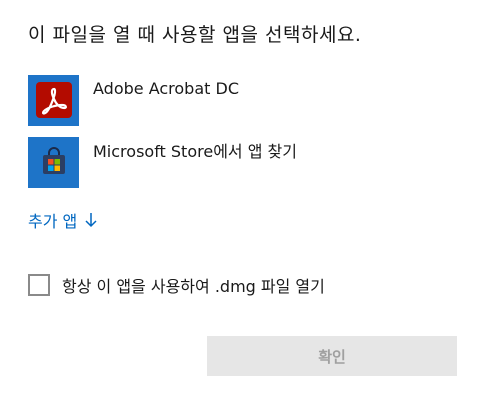 The width and height of the screenshot is (486, 403). Describe the element at coordinates (243, 162) in the screenshot. I see `app-item-microsoft-store: Microsoft Store에서 앱 찾기` at that location.